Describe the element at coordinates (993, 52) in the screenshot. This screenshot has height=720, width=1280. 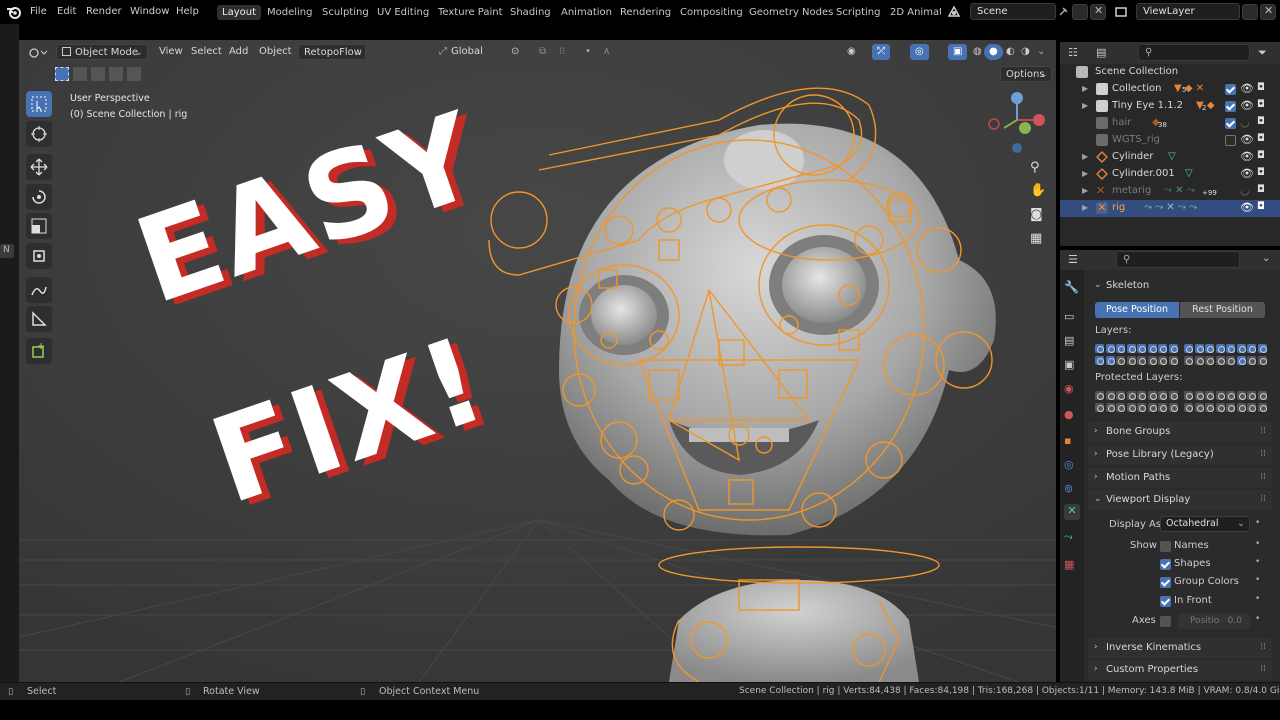
I see `solid-shading-icon: ●` at that location.